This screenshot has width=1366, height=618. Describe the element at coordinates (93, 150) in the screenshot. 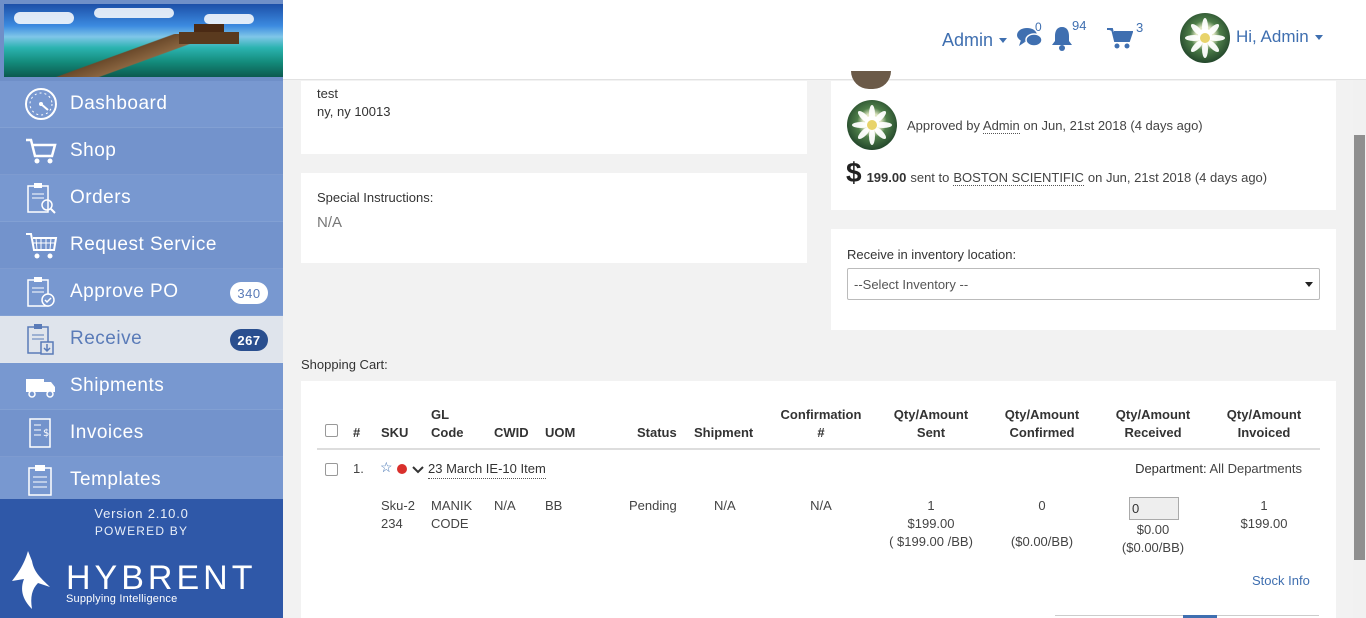

I see `sidebar-item-label: Shop` at that location.